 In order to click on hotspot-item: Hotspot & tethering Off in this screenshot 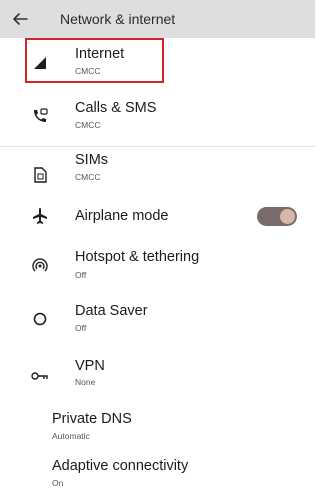, I will do `click(157, 265)`.